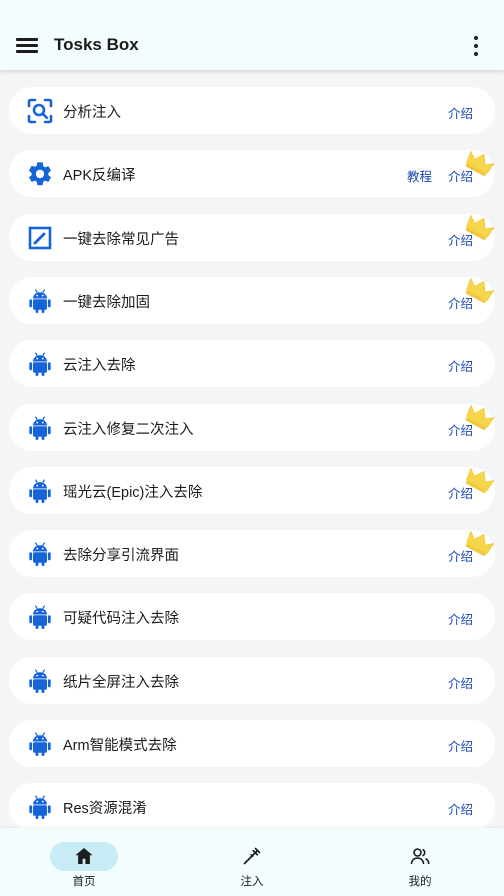 This screenshot has height=896, width=504. Describe the element at coordinates (253, 172) in the screenshot. I see `feature-card: APK反编译 教程 介绍` at that location.